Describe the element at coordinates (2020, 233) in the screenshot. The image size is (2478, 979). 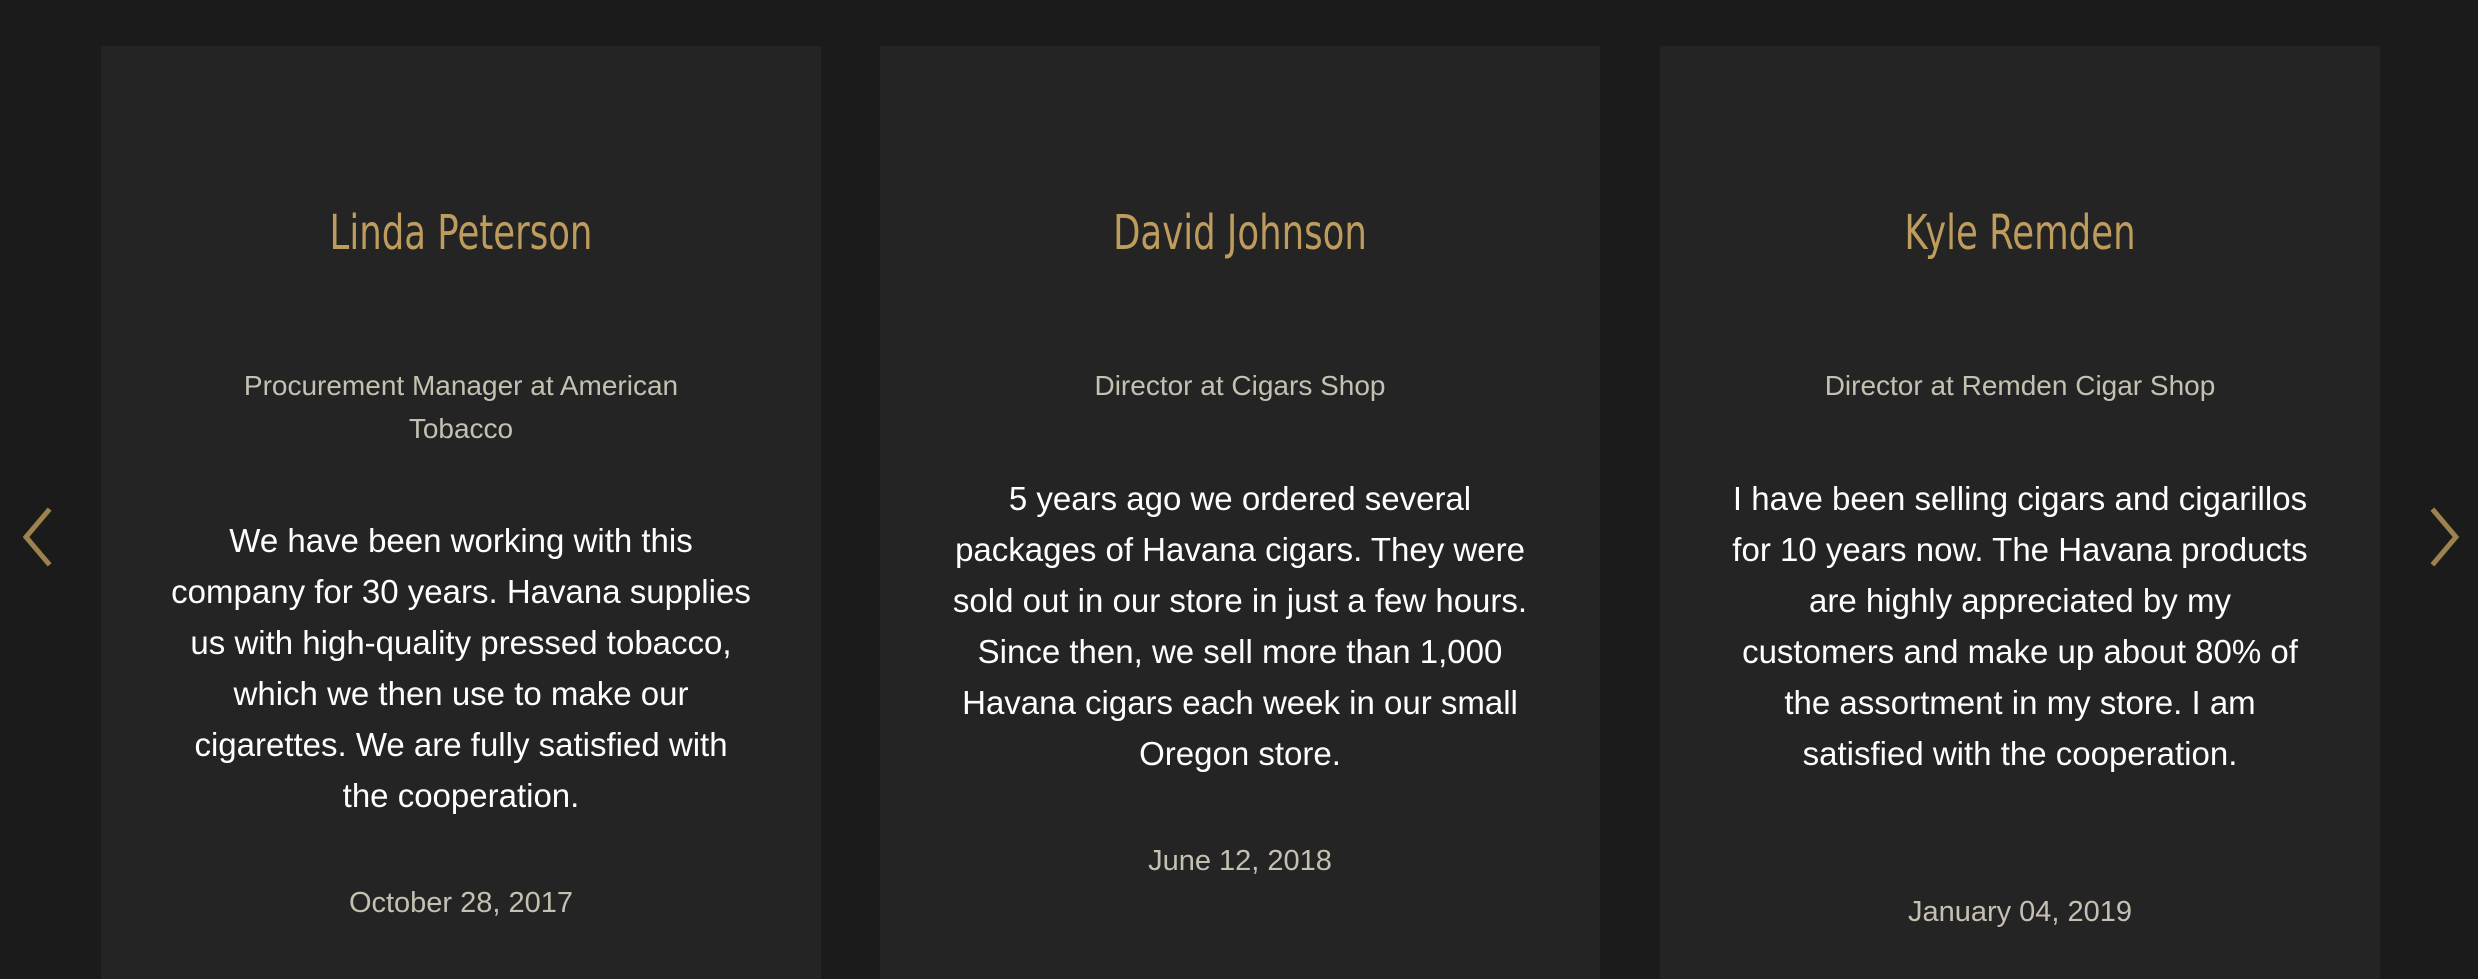
I see `testimonial-name: Kyle Remden` at that location.